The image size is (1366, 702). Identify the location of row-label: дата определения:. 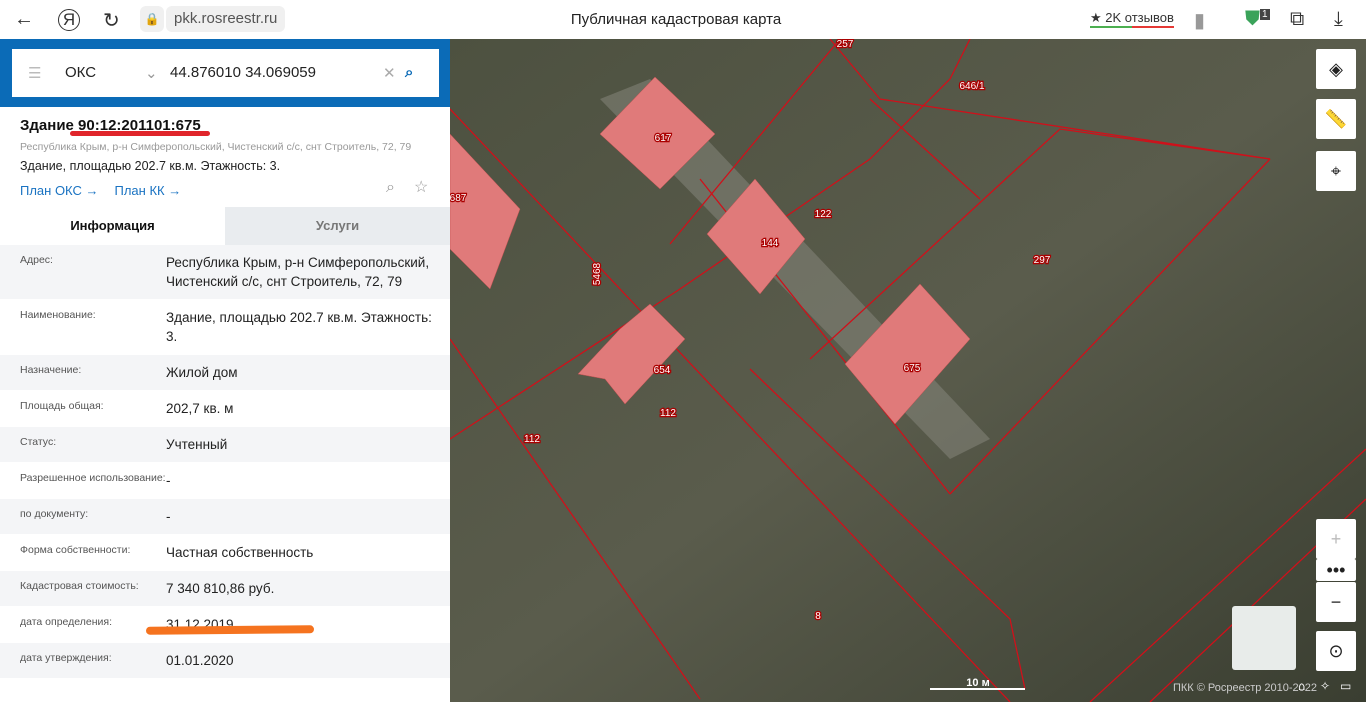
(66, 622).